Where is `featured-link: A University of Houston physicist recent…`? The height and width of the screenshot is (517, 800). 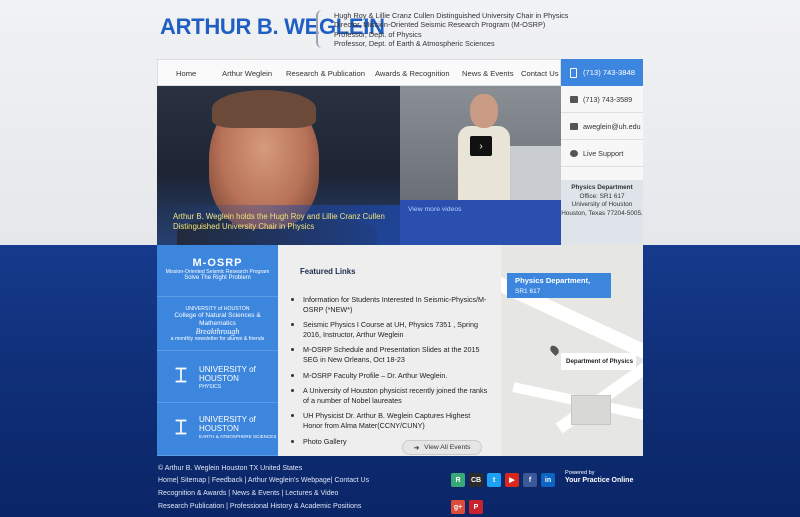
featured-link: A University of Houston physicist recent… is located at coordinates (389, 395).